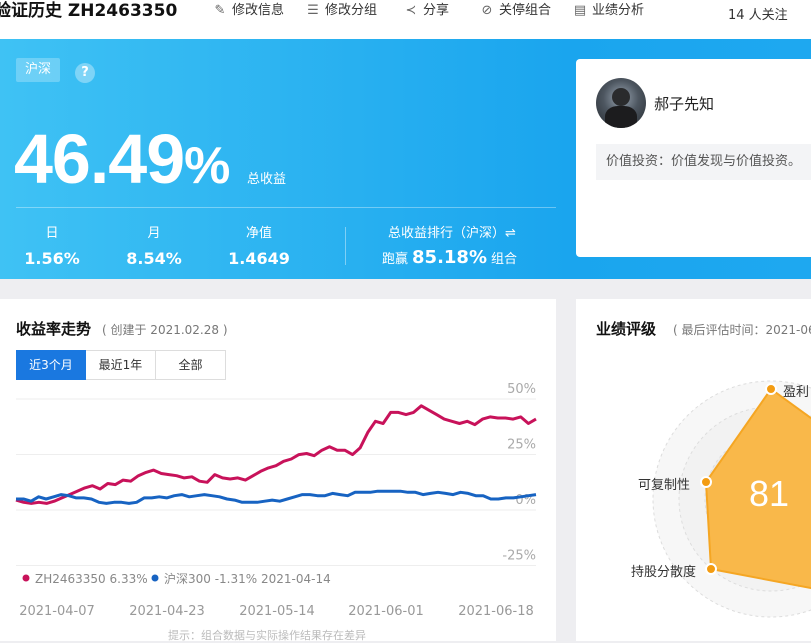 The height and width of the screenshot is (643, 811). I want to click on stop-icon: ⊘, so click(487, 10).